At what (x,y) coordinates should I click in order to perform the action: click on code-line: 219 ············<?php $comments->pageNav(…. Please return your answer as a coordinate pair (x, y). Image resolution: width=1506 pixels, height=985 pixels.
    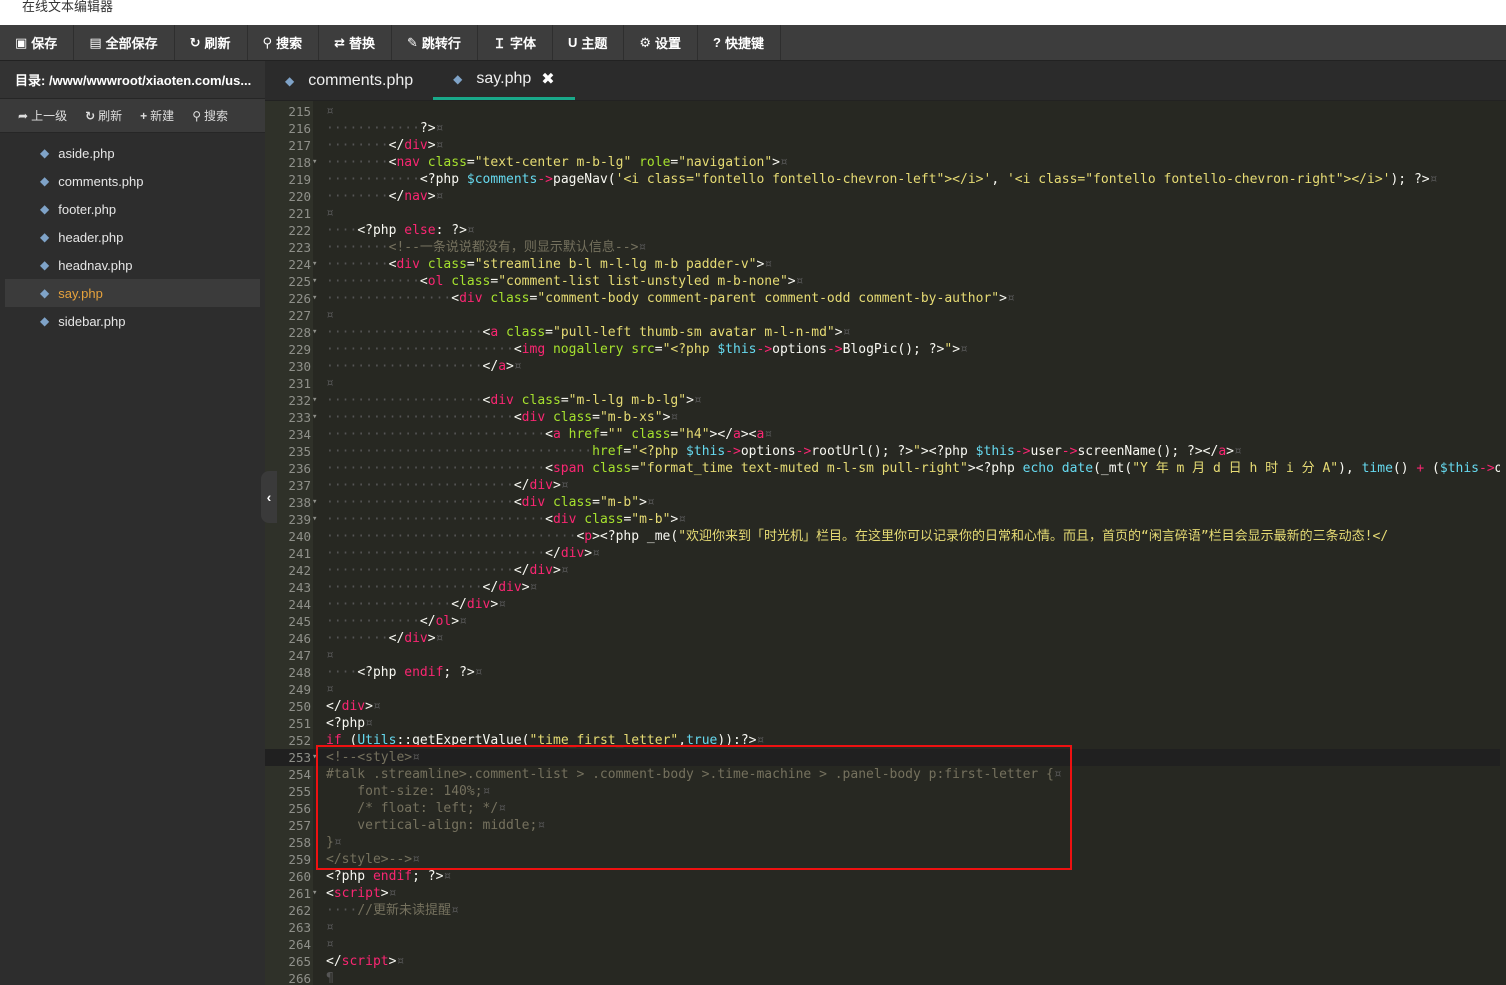
    Looking at the image, I should click on (885, 179).